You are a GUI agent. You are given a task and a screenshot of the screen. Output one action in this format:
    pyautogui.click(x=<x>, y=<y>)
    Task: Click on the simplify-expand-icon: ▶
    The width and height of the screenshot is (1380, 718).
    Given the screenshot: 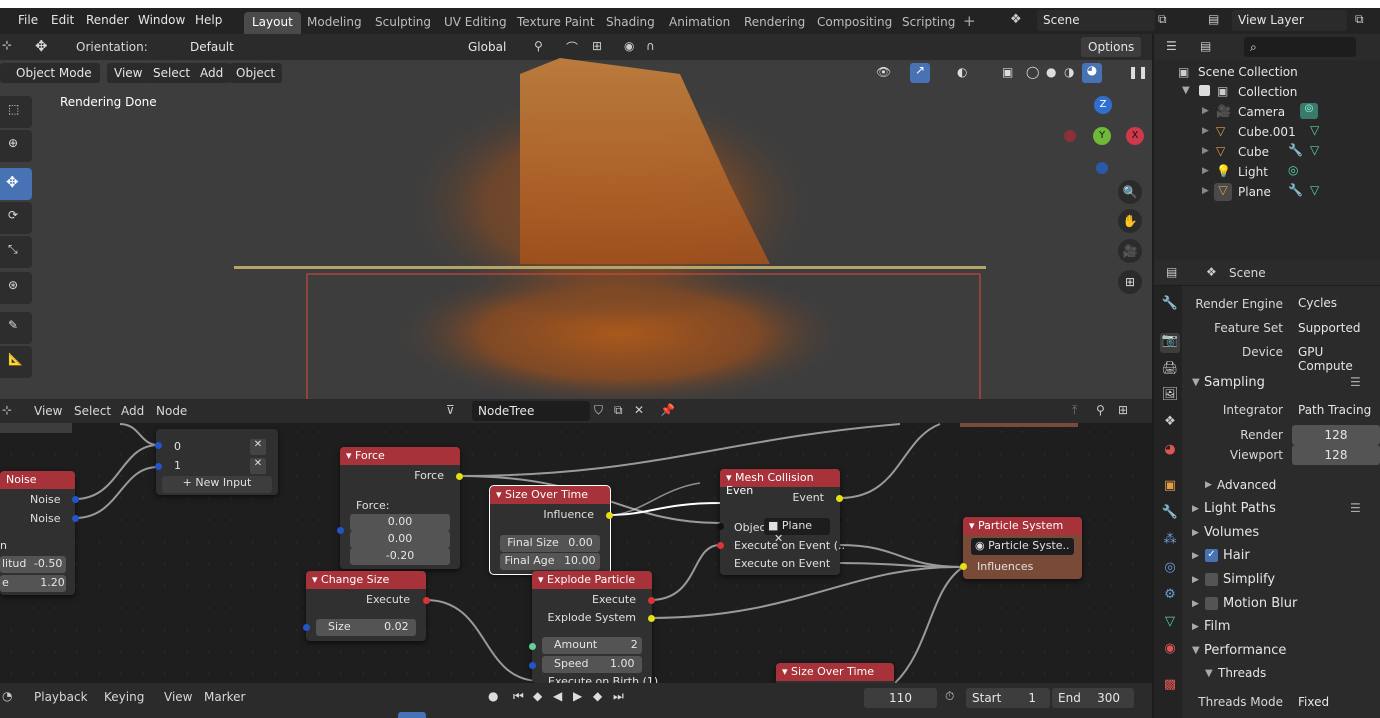 What is the action you would take?
    pyautogui.click(x=1195, y=580)
    